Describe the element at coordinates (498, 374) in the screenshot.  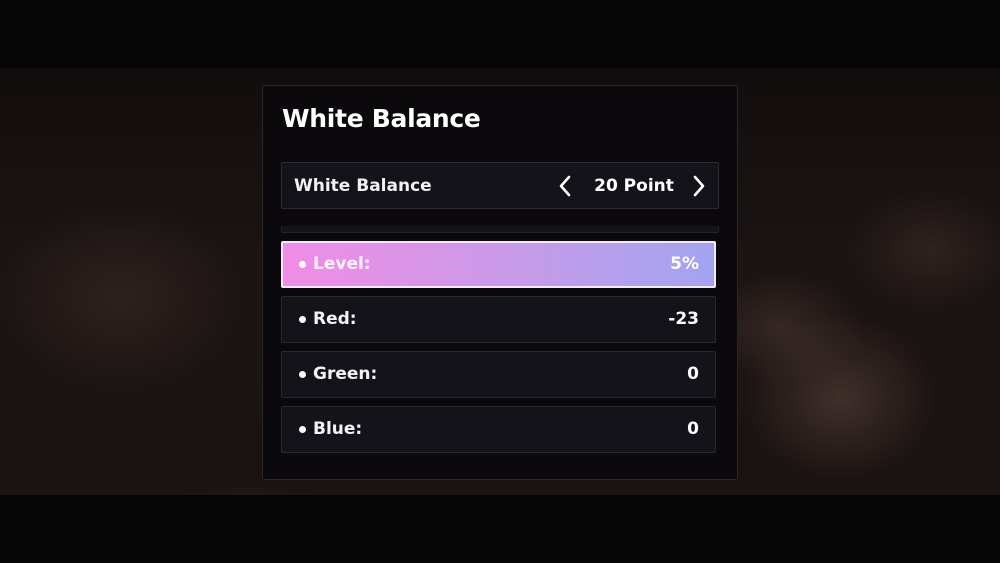
I see `setting-row-green: Green: 0` at that location.